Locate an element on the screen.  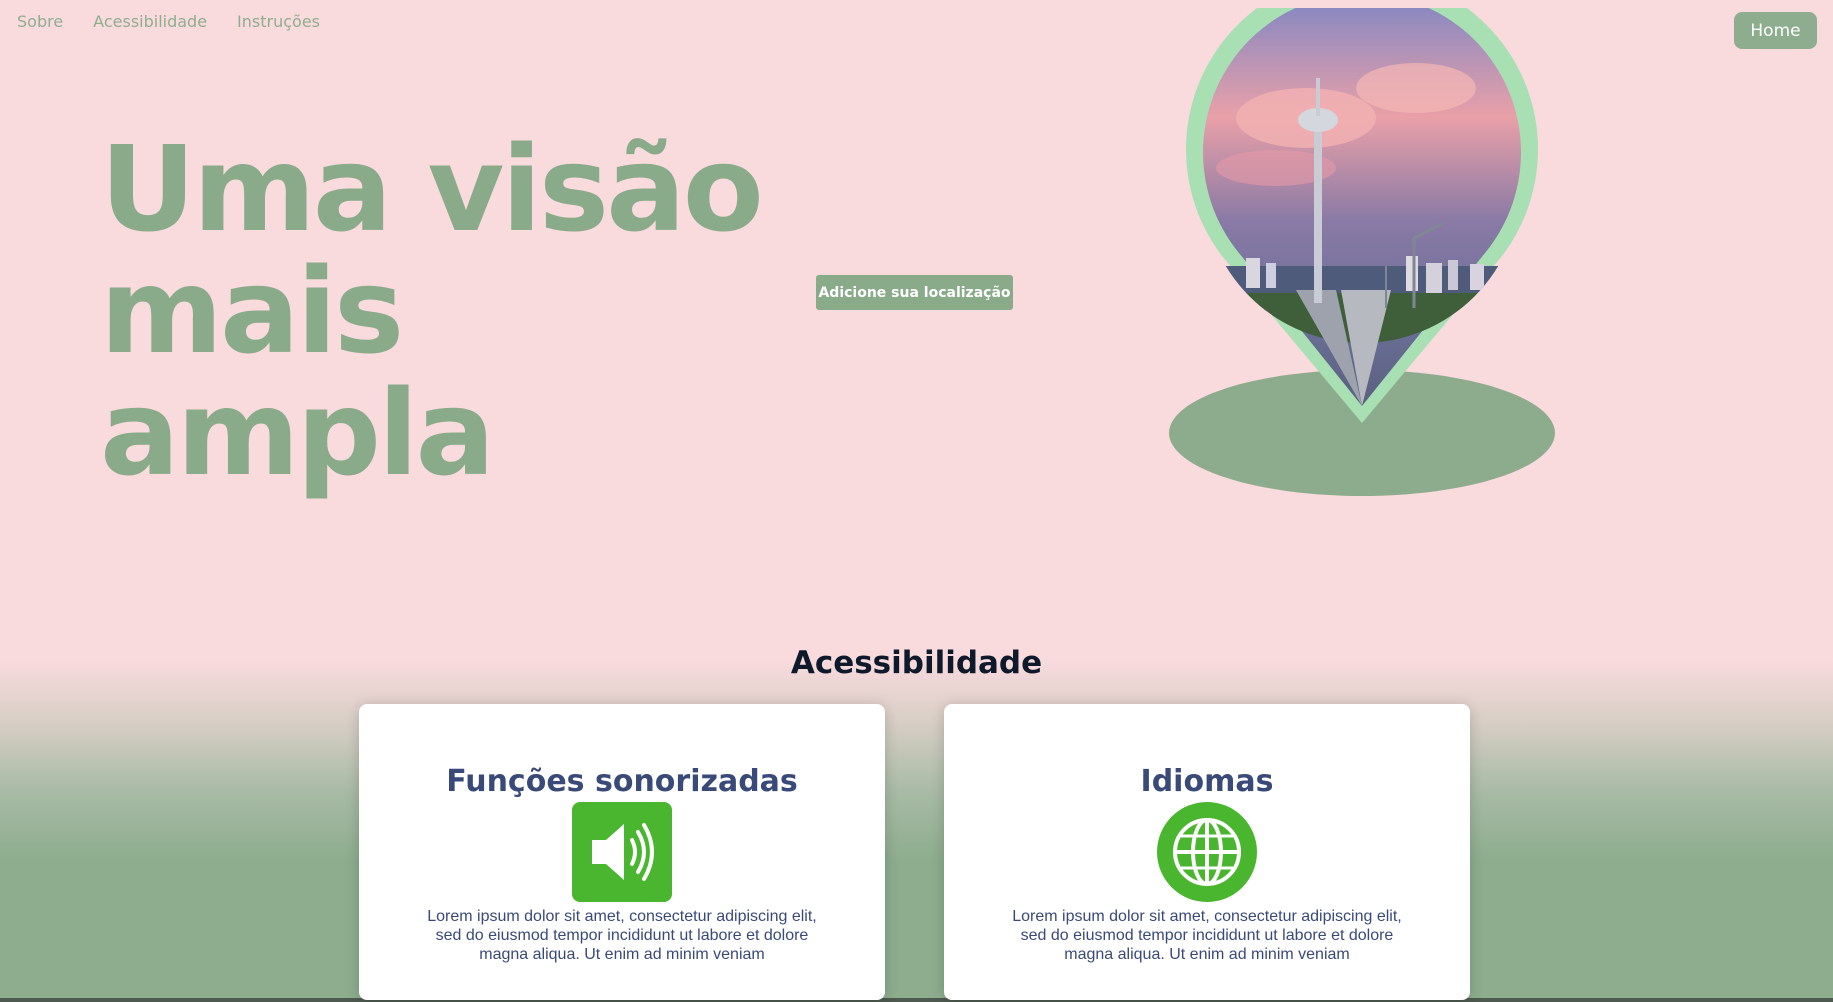
globe-icon is located at coordinates (1207, 852).